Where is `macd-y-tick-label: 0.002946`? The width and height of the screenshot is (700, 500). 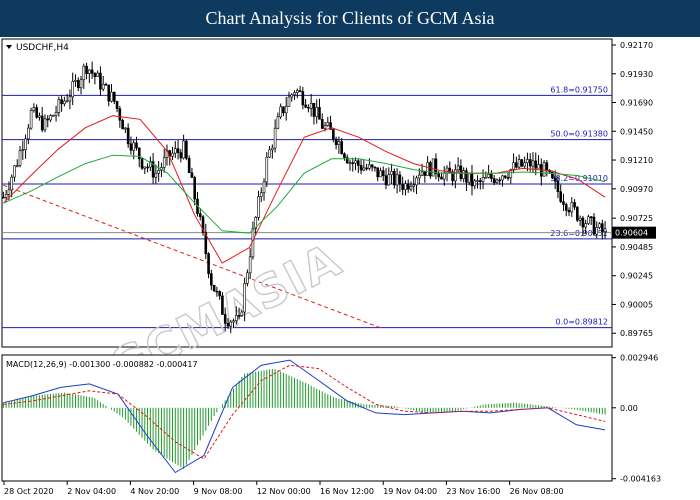 macd-y-tick-label: 0.002946 is located at coordinates (639, 358).